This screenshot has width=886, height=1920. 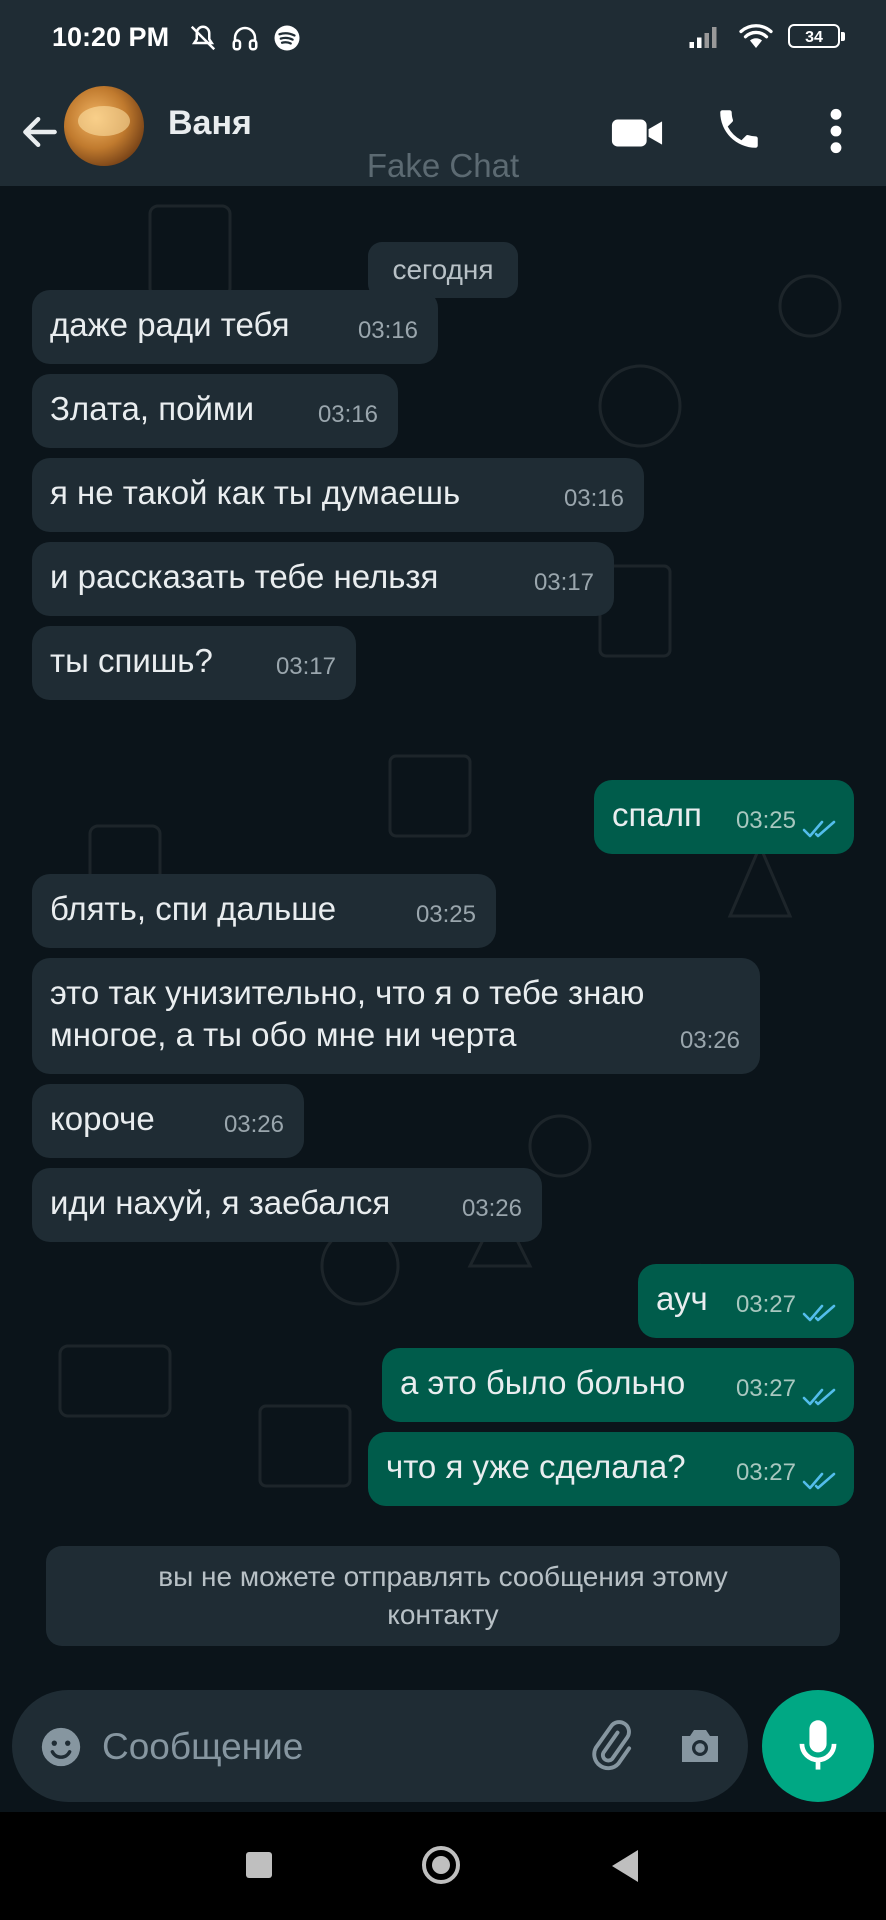 I want to click on system-nav-bar, so click(x=443, y=1866).